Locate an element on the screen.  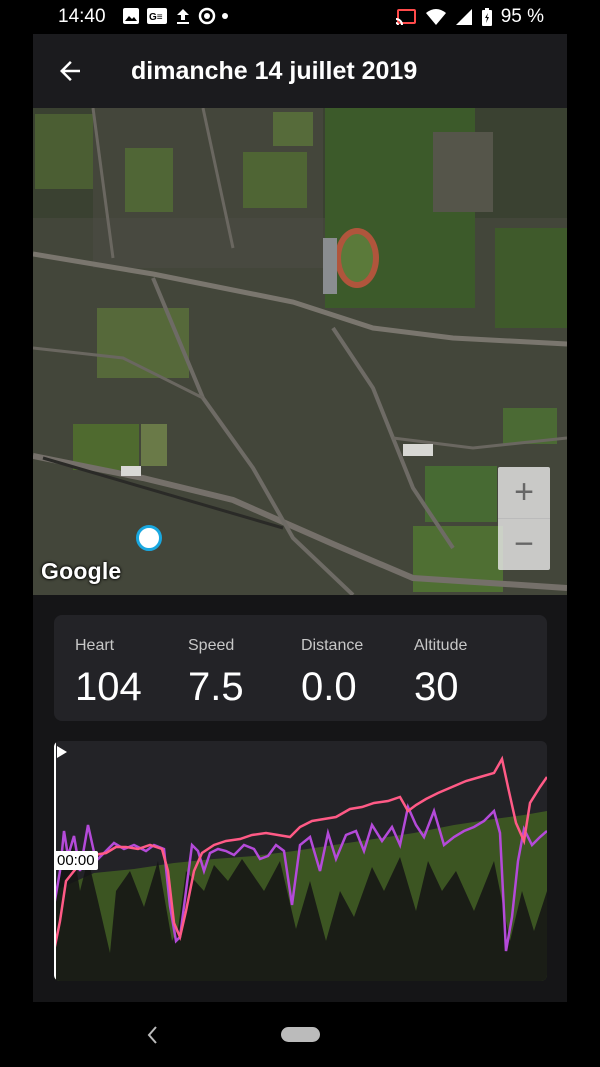
status-bar: 14:40 G≡ 95 % is located at coordinates (300, 17).